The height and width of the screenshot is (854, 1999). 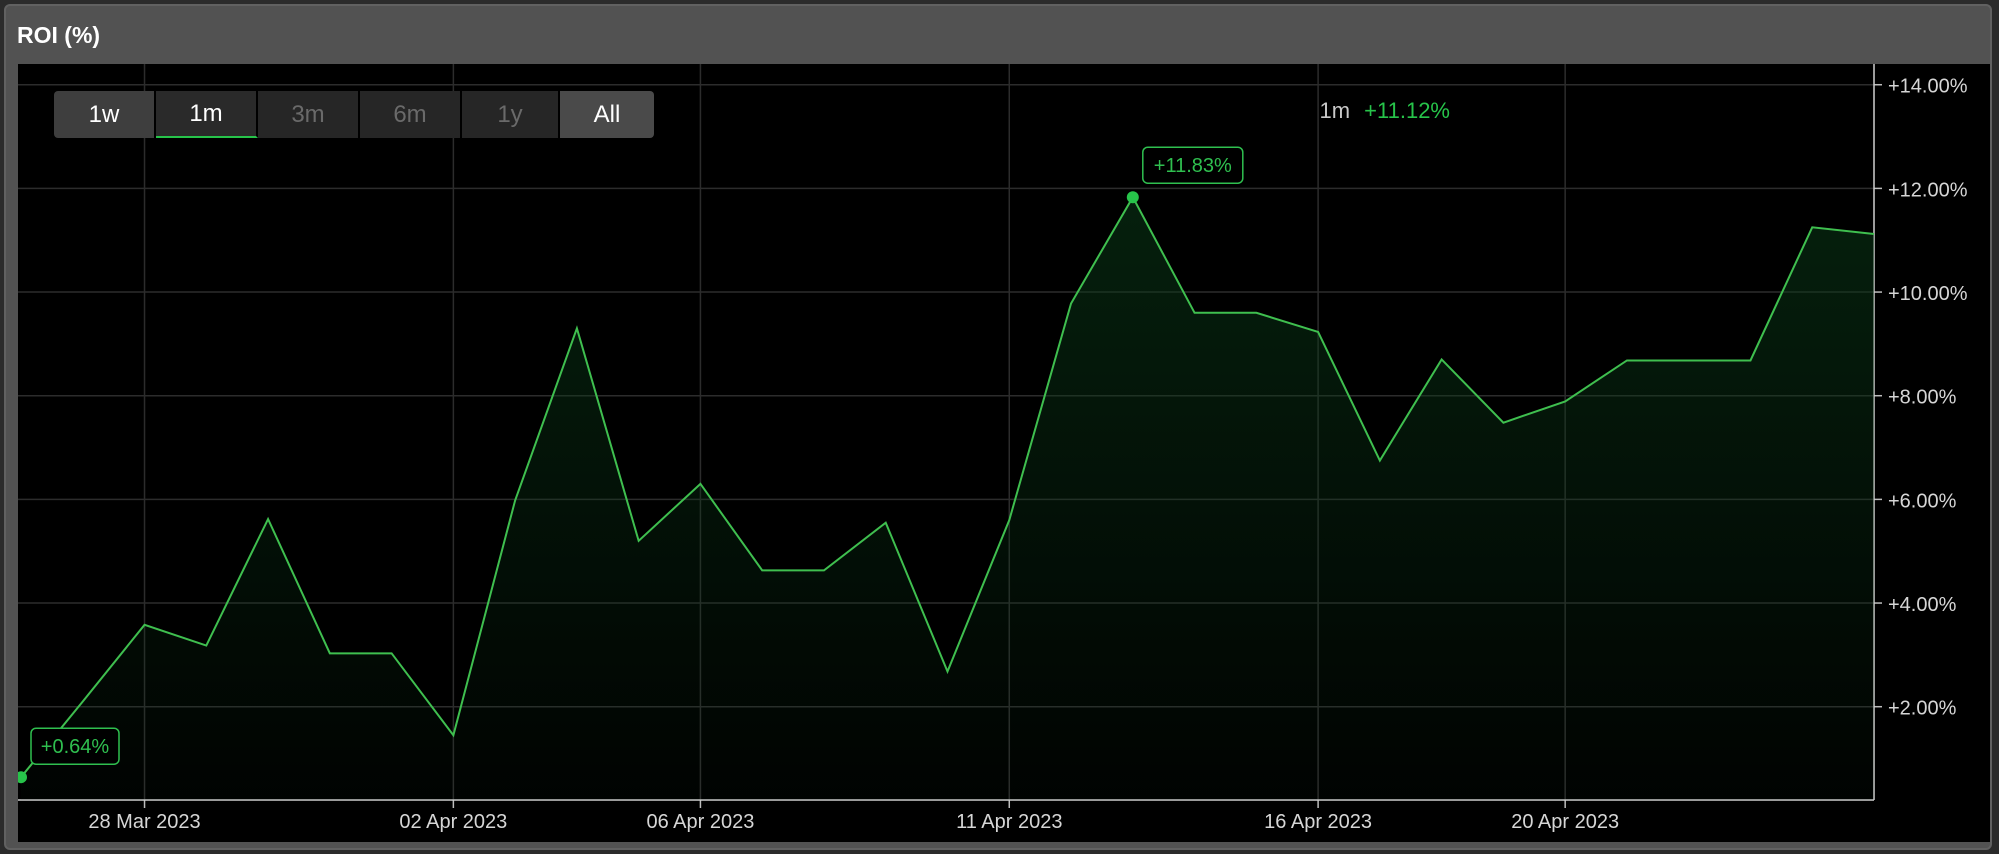 What do you see at coordinates (511, 114) in the screenshot?
I see `range-button-1y: 1y` at bounding box center [511, 114].